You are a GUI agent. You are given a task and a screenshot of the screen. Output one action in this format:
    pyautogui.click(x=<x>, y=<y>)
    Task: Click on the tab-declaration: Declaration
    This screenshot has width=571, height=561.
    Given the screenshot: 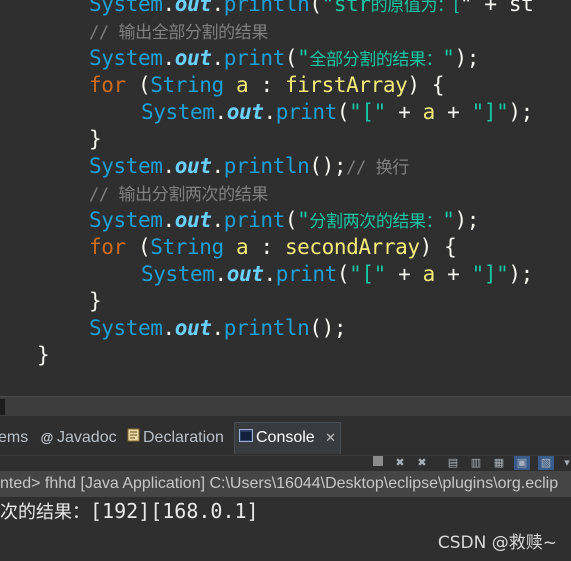 What is the action you would take?
    pyautogui.click(x=175, y=438)
    